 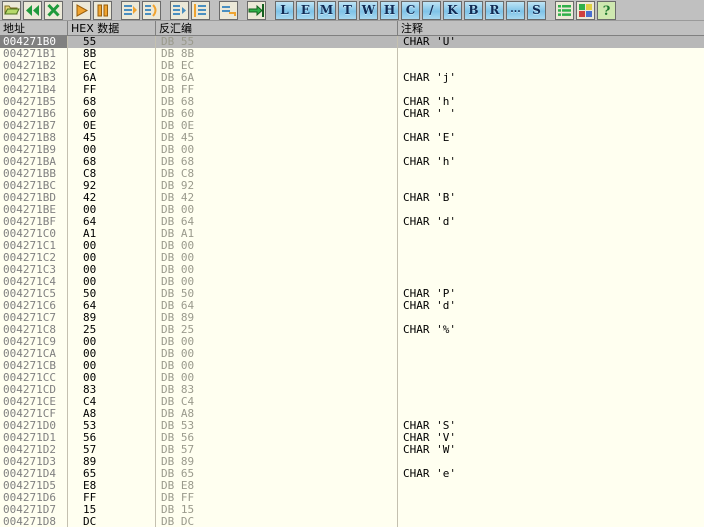 I want to click on breakpoints-button: B, so click(x=473, y=10).